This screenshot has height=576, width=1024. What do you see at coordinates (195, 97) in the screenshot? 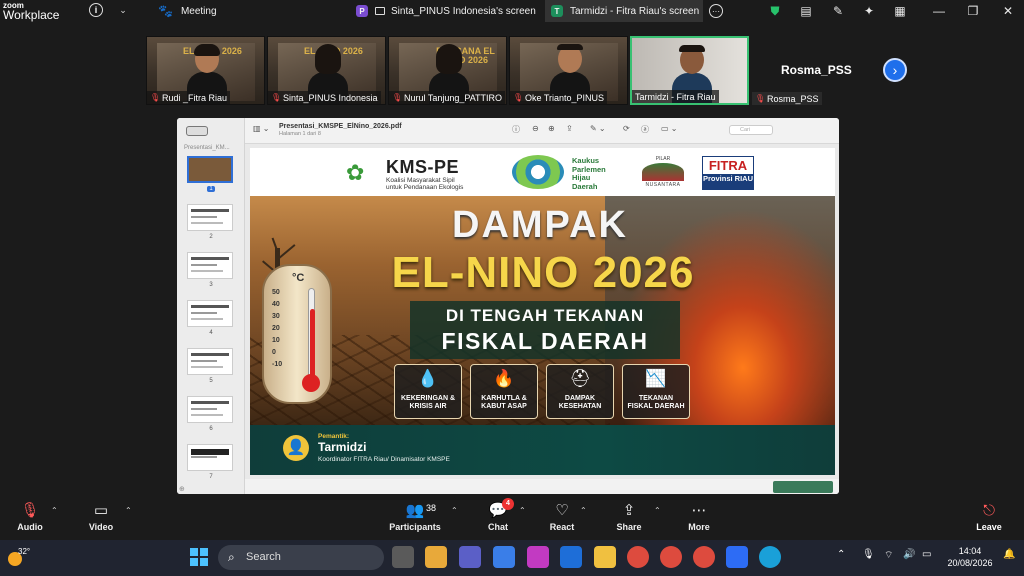
I see `participant-name: Rudi _Fitra Riau` at bounding box center [195, 97].